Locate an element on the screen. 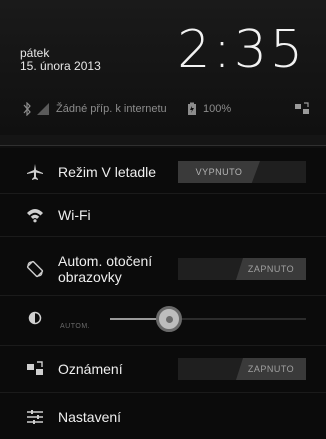  notifications-row: Oznámení ZAPNUTO is located at coordinates (163, 369).